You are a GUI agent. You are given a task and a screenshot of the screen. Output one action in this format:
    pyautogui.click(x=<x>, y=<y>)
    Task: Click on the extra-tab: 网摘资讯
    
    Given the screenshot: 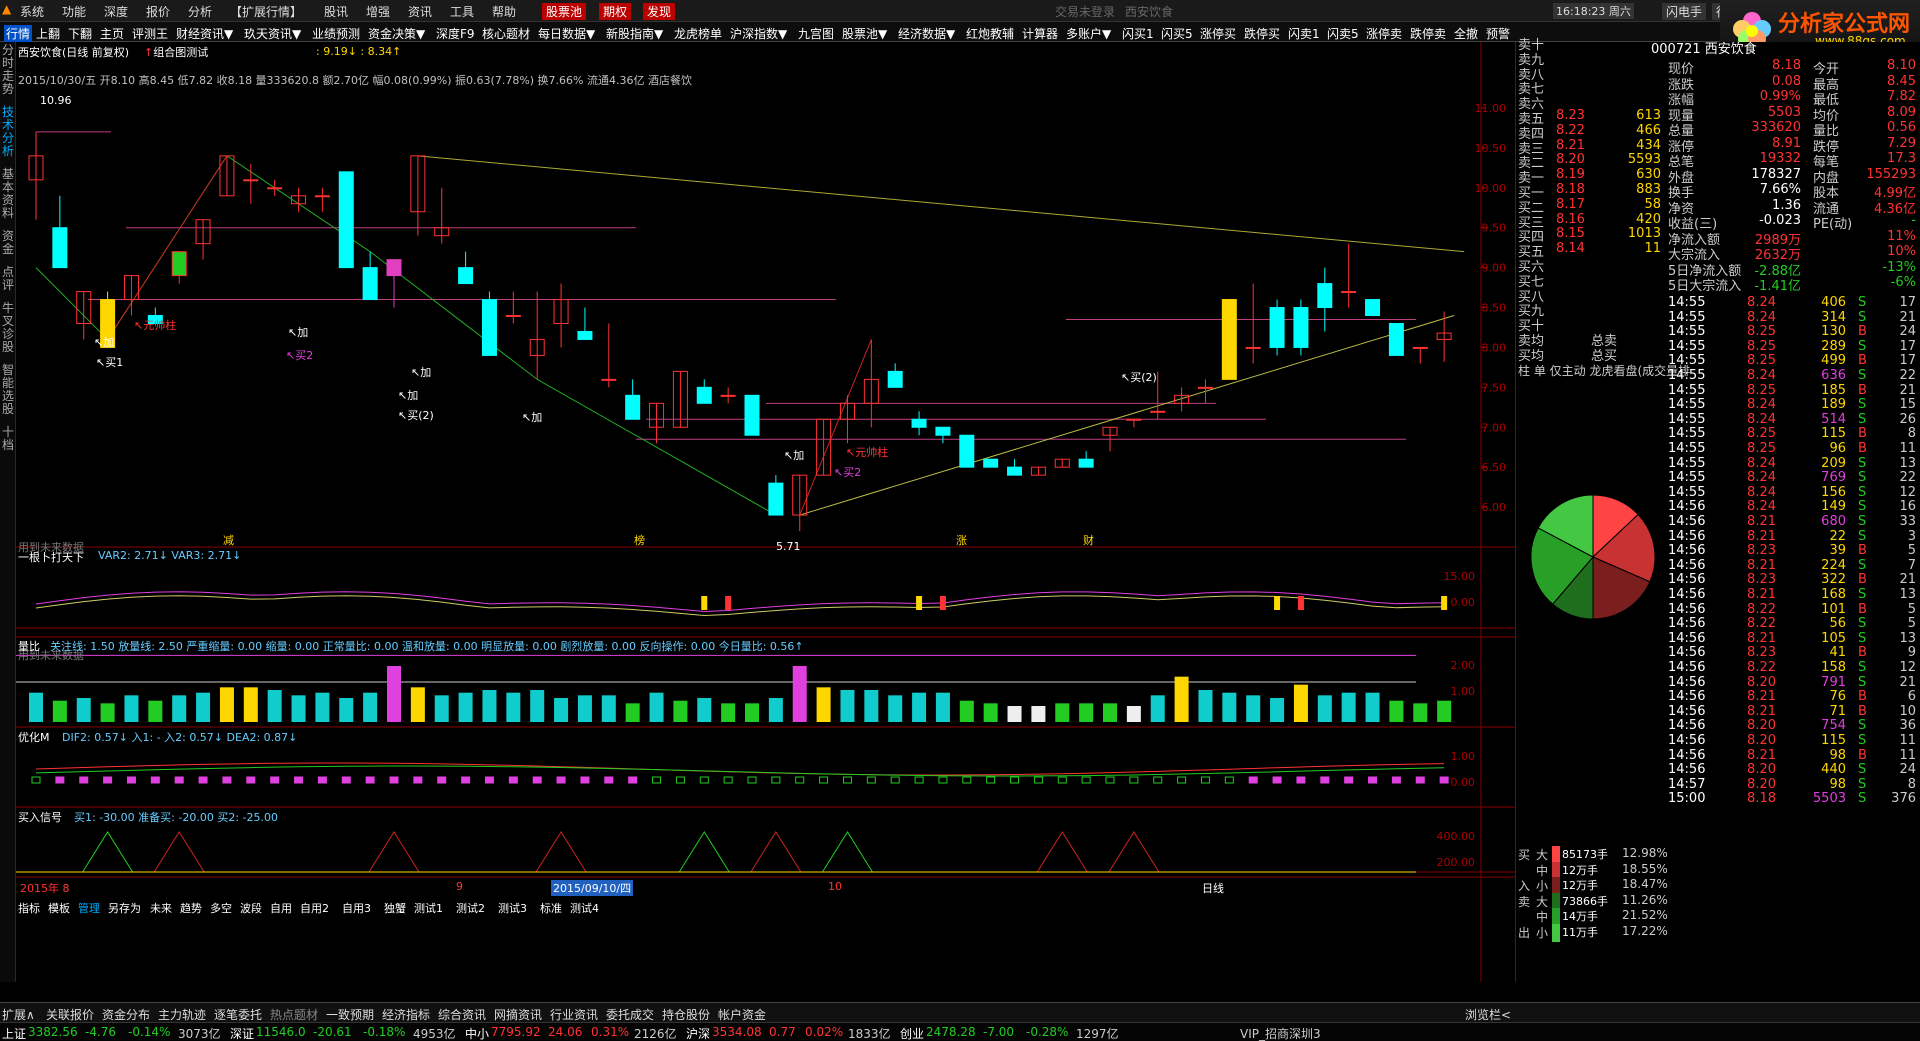 What is the action you would take?
    pyautogui.click(x=518, y=1014)
    